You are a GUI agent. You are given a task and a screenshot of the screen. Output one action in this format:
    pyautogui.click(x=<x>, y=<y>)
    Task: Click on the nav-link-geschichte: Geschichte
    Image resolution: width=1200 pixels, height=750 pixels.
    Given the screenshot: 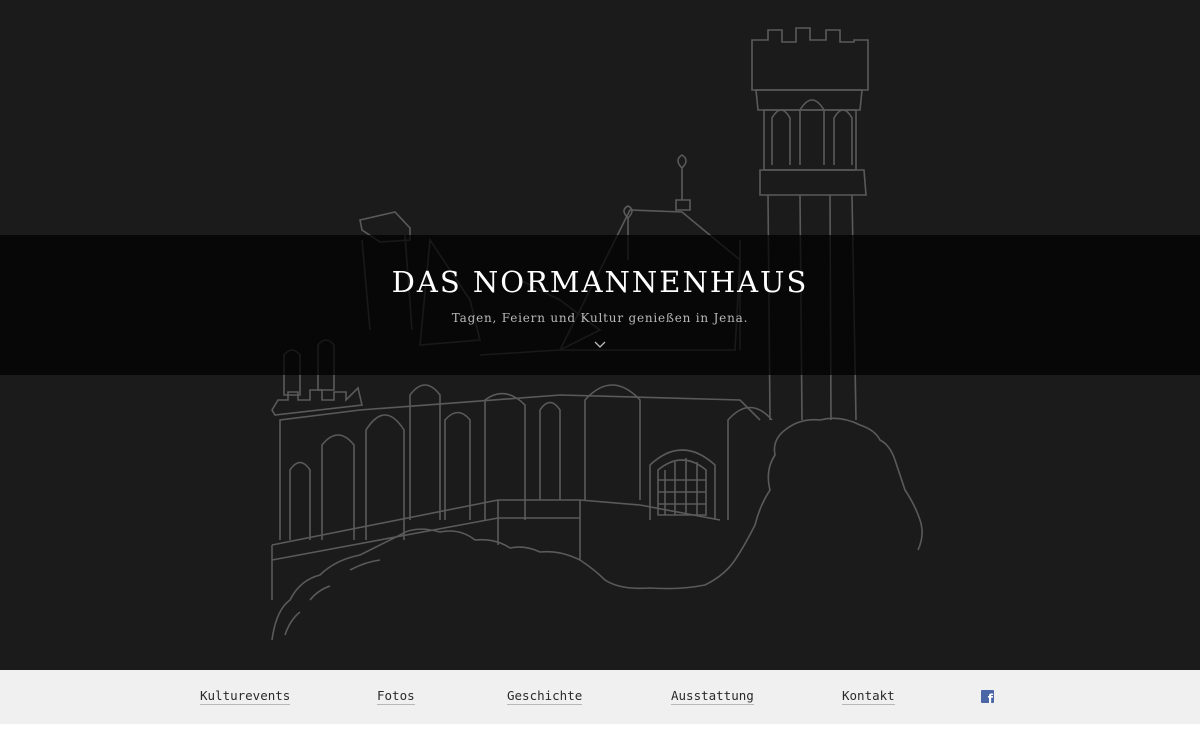 What is the action you would take?
    pyautogui.click(x=545, y=696)
    